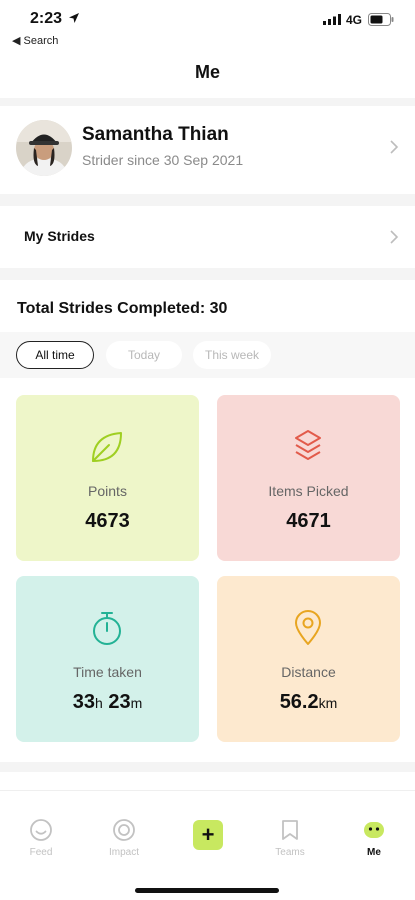  I want to click on total-strides-heading: Total Strides Completed: 30, so click(122, 308).